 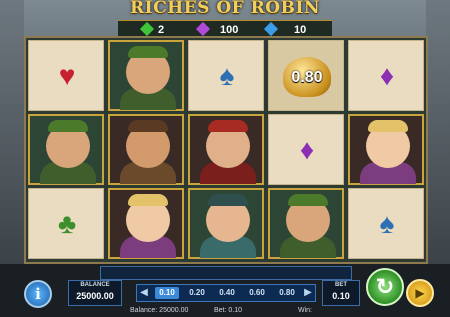 I want to click on status-balance: Balance: 25000.00, so click(x=159, y=310).